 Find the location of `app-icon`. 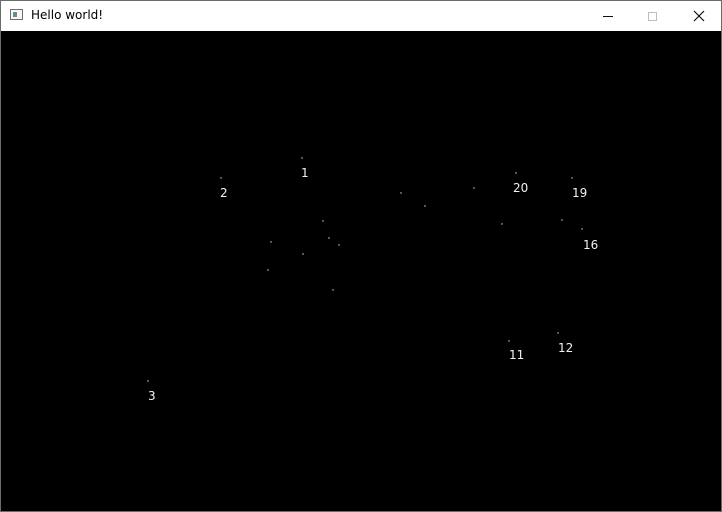

app-icon is located at coordinates (16, 14).